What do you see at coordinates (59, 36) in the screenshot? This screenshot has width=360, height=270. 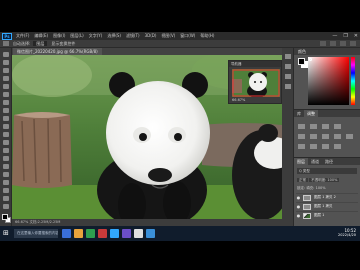 I see `menu-image: 图像(I)` at bounding box center [59, 36].